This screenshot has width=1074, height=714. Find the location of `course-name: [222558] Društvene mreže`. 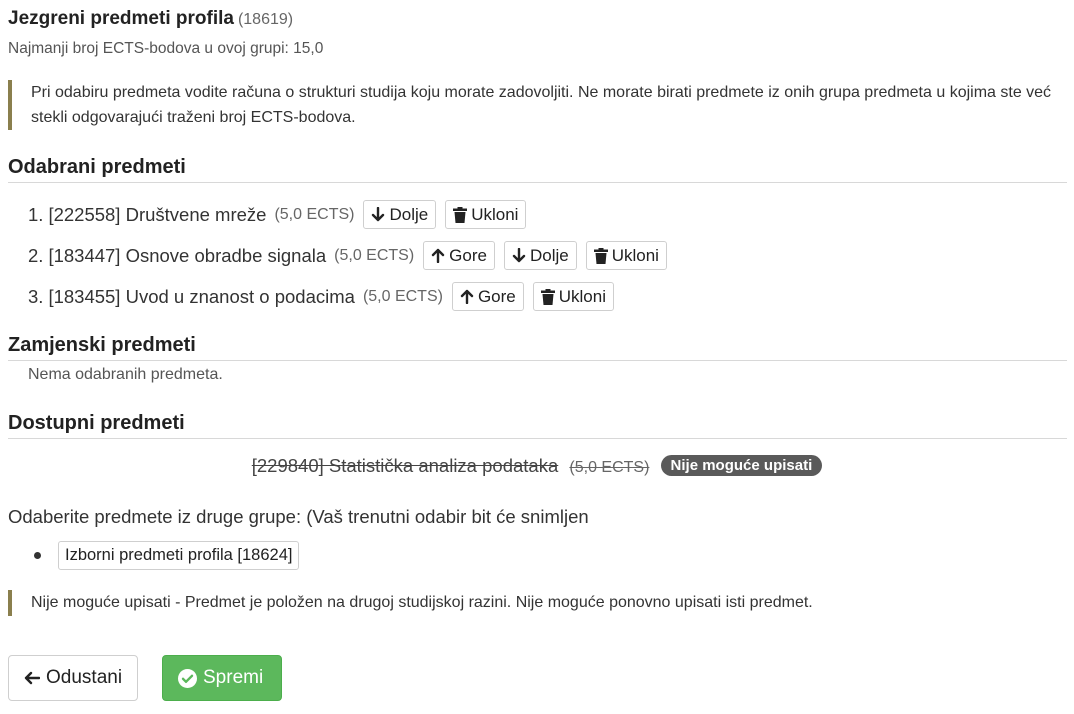

course-name: [222558] Društvene mreže is located at coordinates (157, 214).